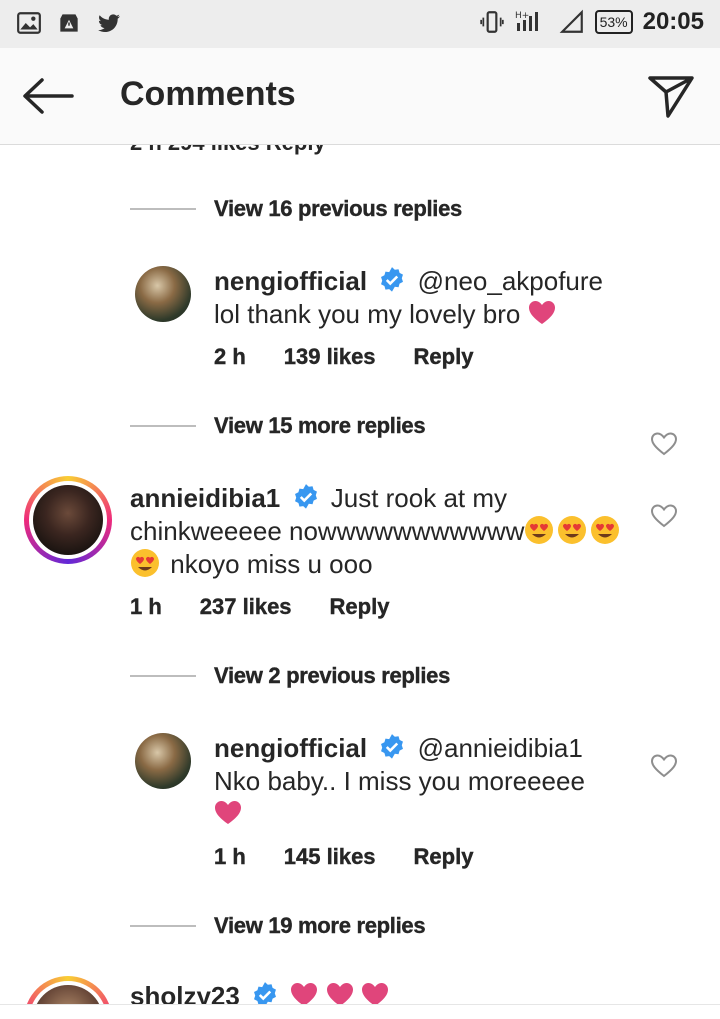 The height and width of the screenshot is (1019, 720). Describe the element at coordinates (208, 94) in the screenshot. I see `page-title: Comments` at that location.